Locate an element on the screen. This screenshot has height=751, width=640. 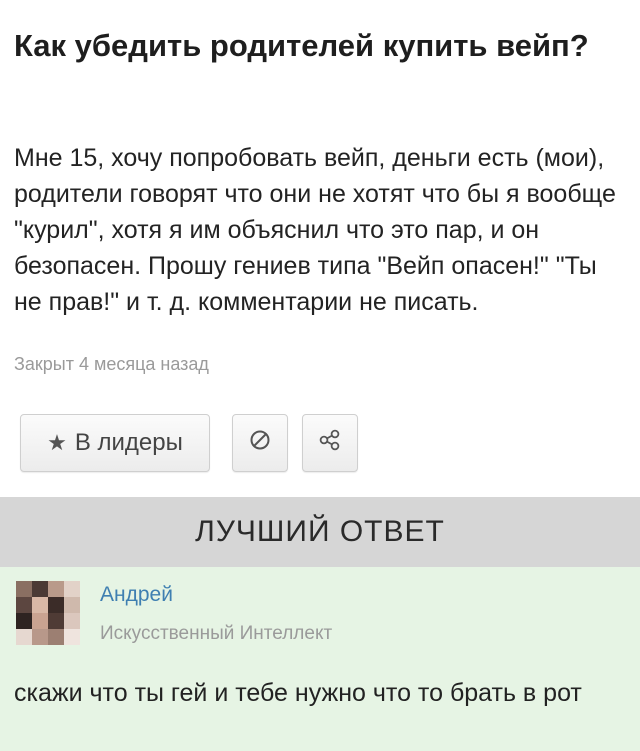
question-title: Как убедить родителей купить вейп? is located at coordinates (301, 45).